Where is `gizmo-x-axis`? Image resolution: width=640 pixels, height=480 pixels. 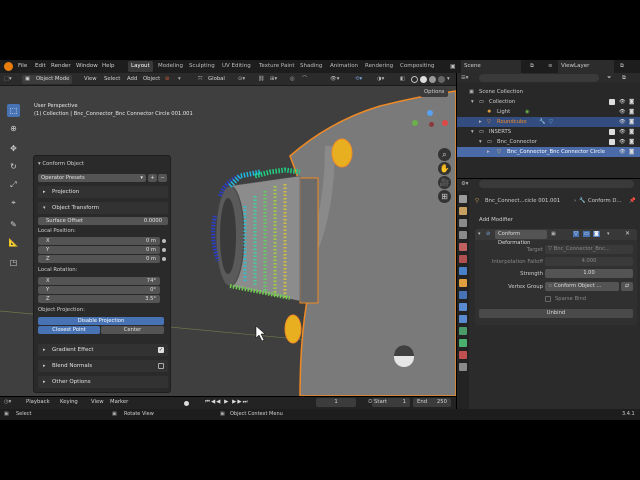
gizmo-x-axis is located at coordinates (445, 123).